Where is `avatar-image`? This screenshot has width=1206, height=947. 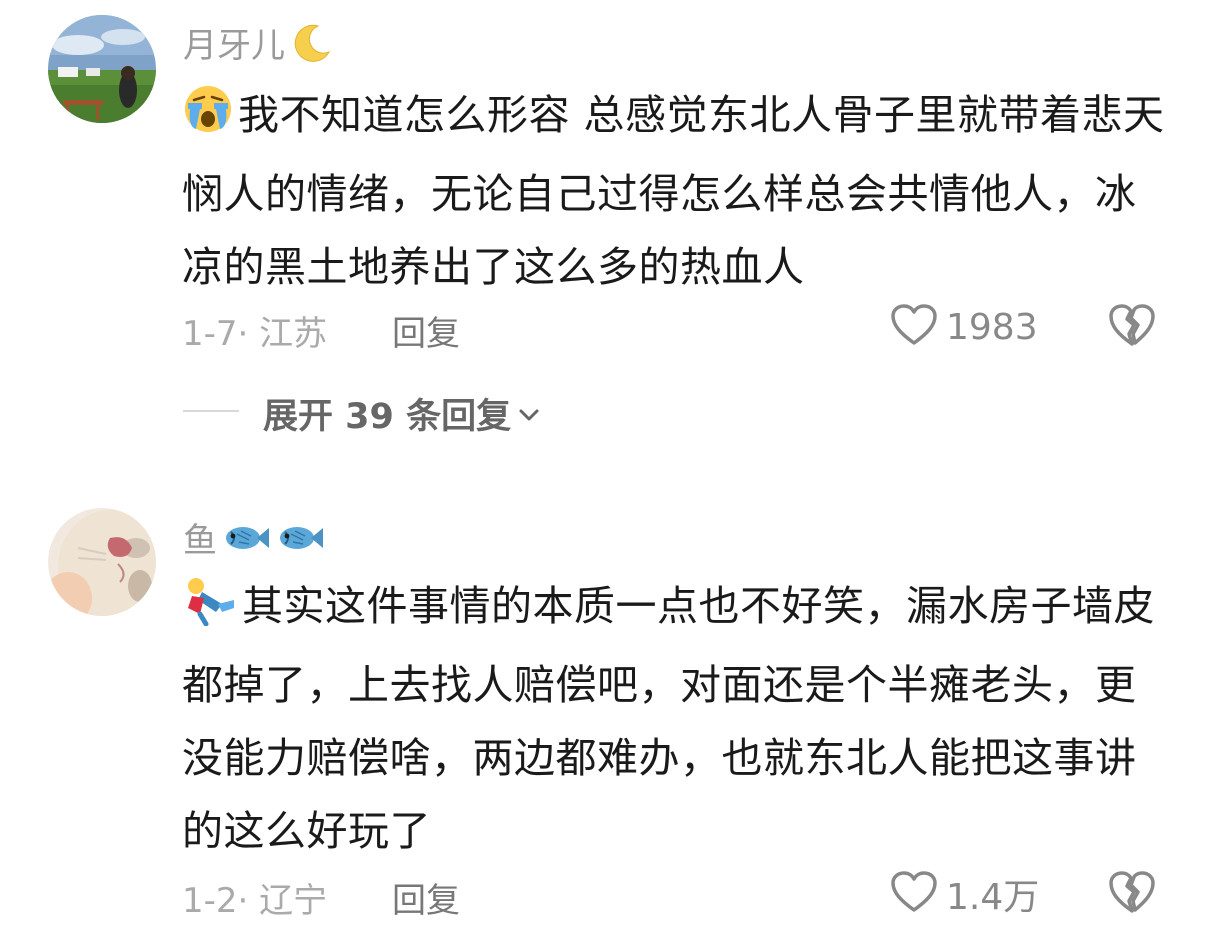
avatar-image is located at coordinates (102, 562).